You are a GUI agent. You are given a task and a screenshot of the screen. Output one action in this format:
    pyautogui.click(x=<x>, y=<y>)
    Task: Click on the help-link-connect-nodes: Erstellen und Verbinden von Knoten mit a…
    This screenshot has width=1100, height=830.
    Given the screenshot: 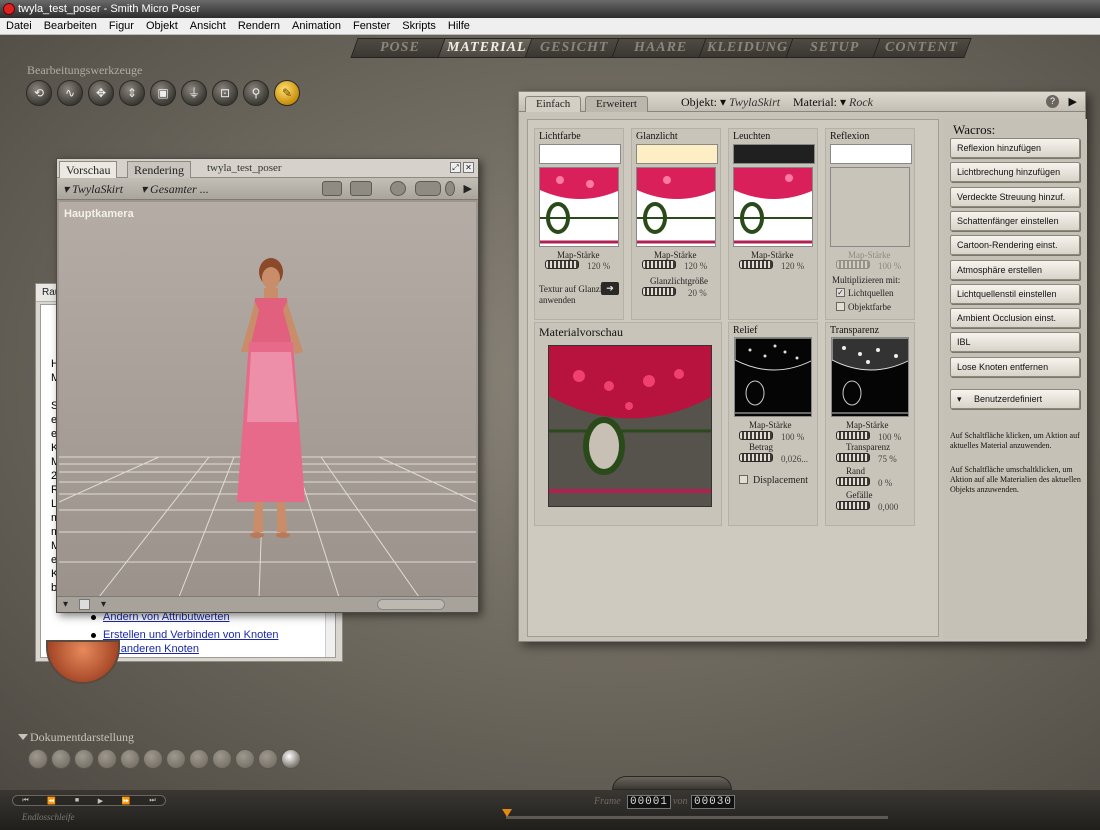 What is the action you would take?
    pyautogui.click(x=191, y=642)
    